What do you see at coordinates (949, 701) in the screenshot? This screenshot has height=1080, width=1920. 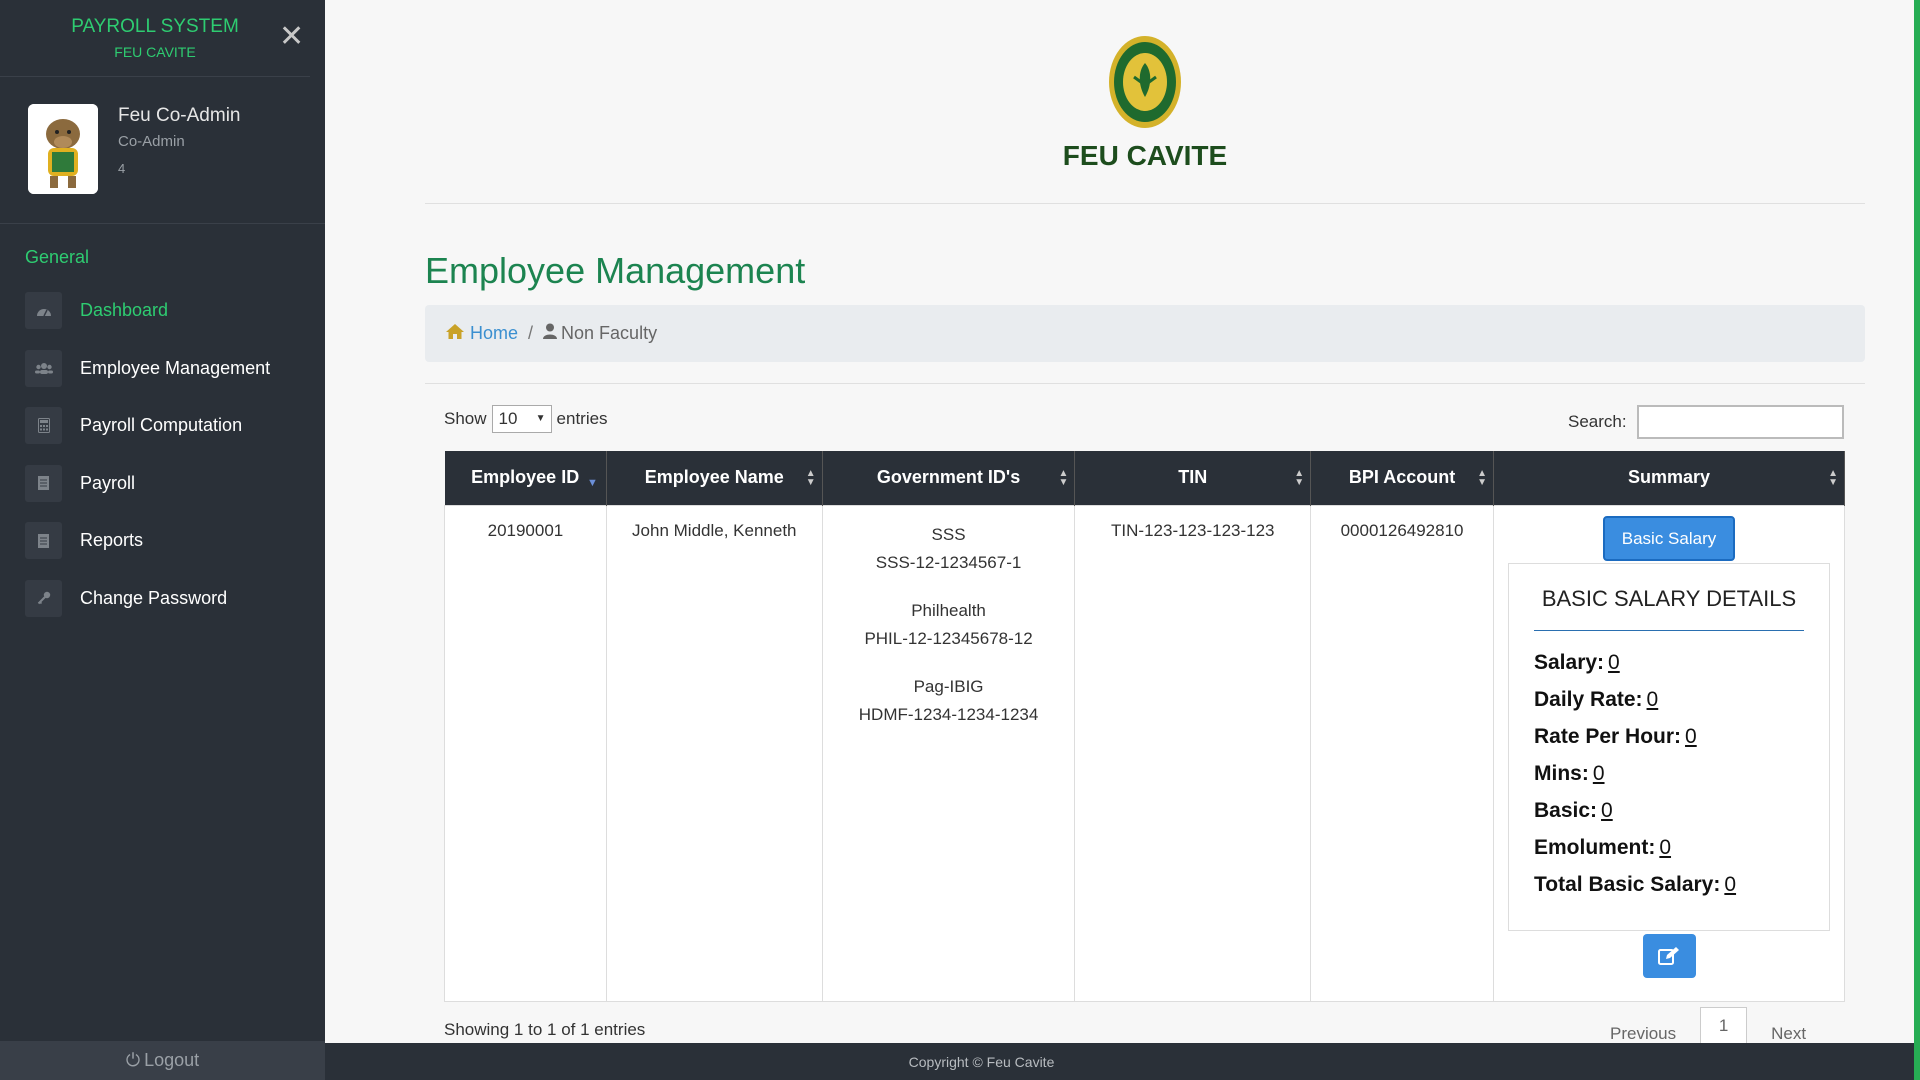 I see `gov-id-pagibig: Pag-IBIG HDMF-1234-1234-1234` at bounding box center [949, 701].